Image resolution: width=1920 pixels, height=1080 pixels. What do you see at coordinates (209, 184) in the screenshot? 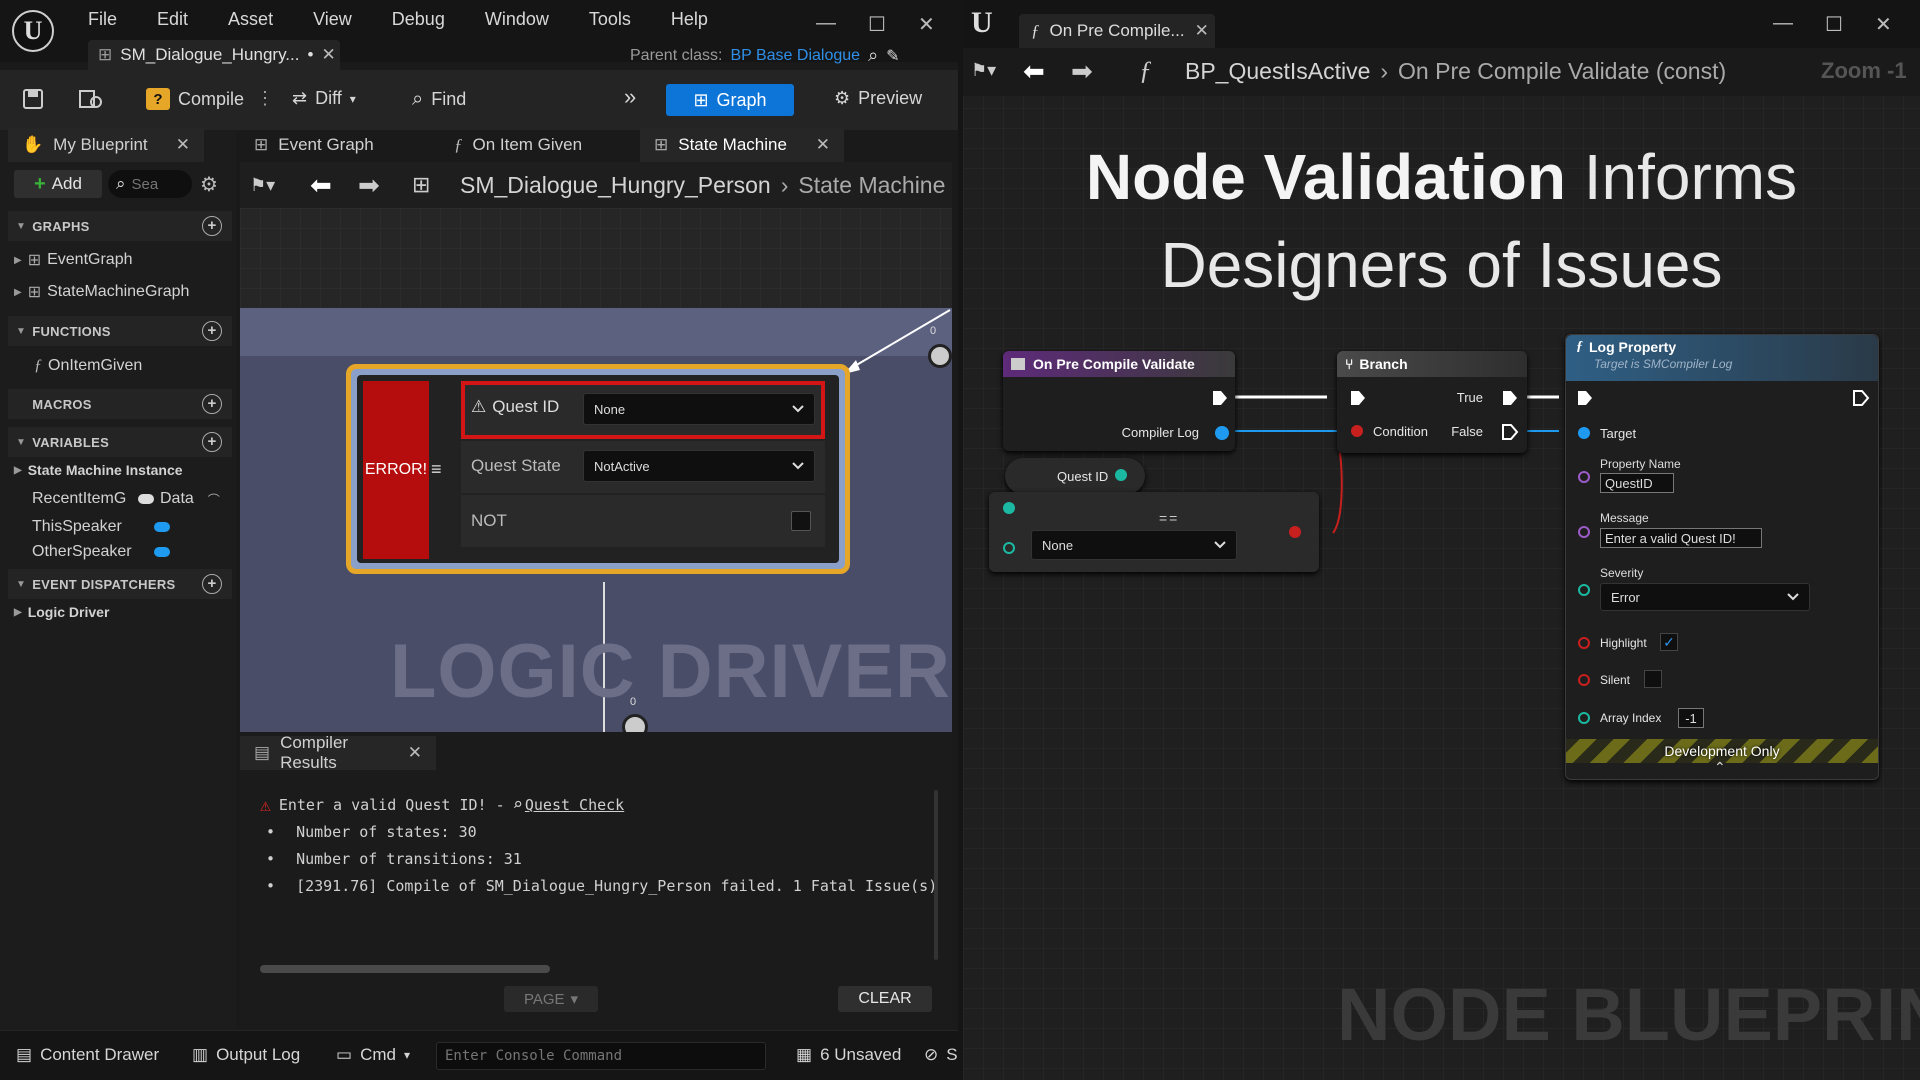
I see `settings-gear-icon: ⚙` at bounding box center [209, 184].